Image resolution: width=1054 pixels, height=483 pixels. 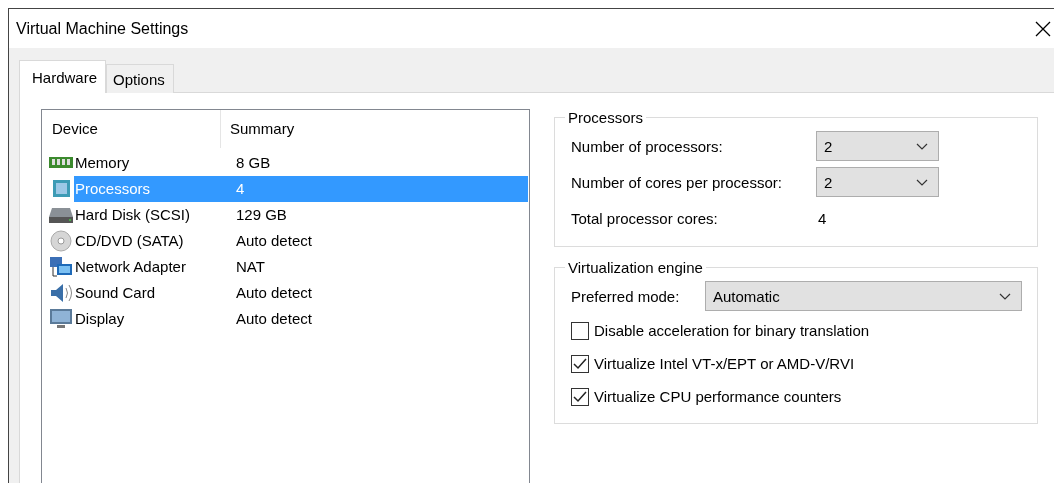 I want to click on device-name: Memory, so click(x=150, y=163).